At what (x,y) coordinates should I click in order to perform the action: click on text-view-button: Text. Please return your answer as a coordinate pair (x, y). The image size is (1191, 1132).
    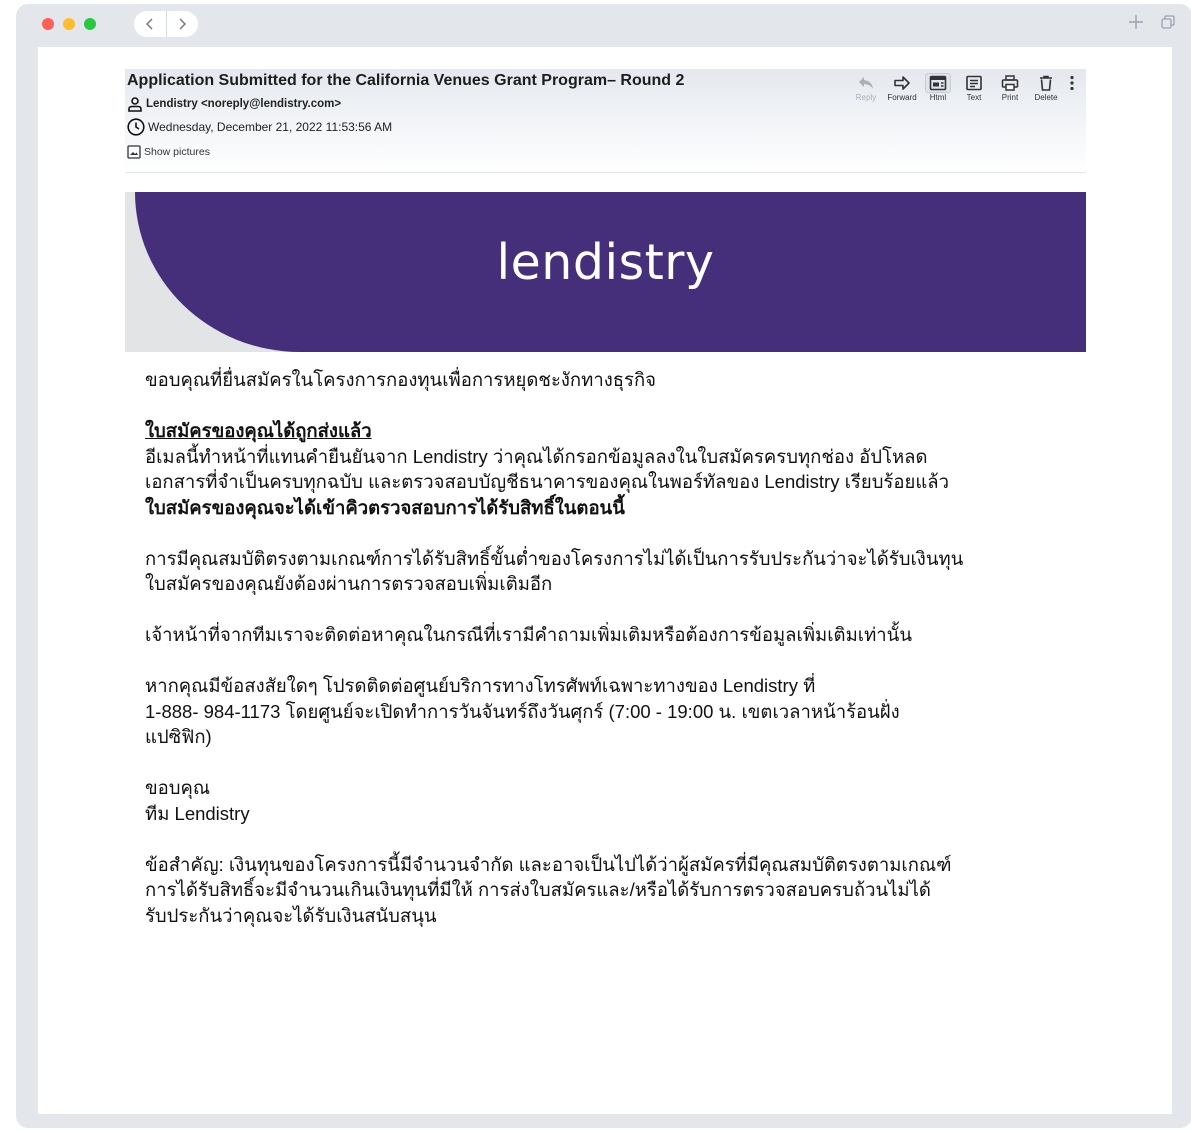
    Looking at the image, I should click on (974, 87).